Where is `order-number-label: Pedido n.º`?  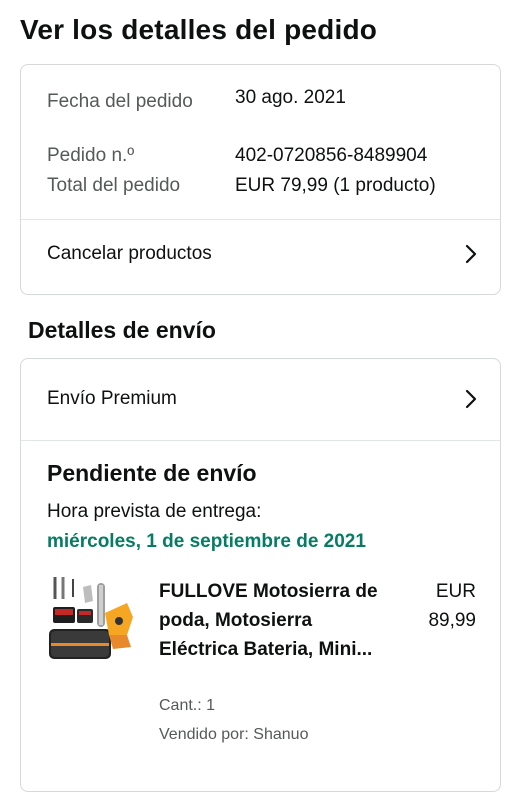
order-number-label: Pedido n.º is located at coordinates (91, 155).